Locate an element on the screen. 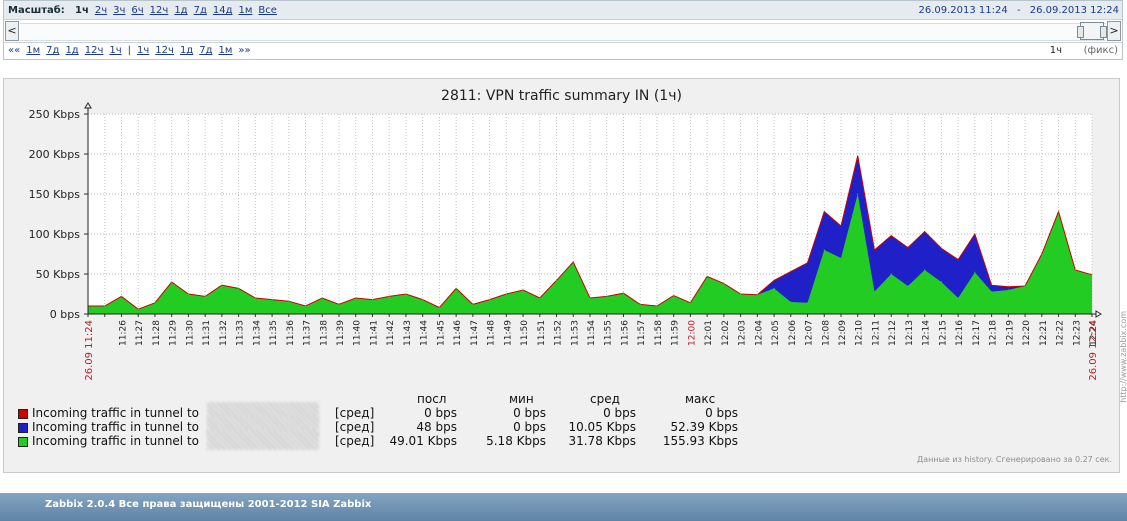 This screenshot has height=521, width=1127. x-tick-label: 12:19 is located at coordinates (1010, 333).